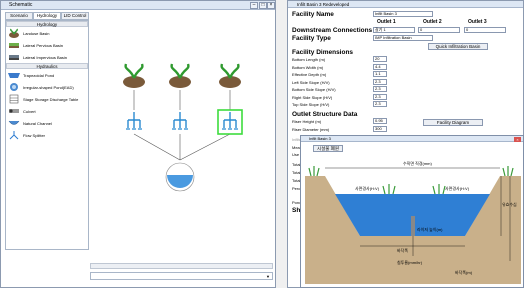 This screenshot has height=288, width=524. Describe the element at coordinates (403, 38) in the screenshot. I see `facility-type-input: IMP Infiltration Basin` at that location.